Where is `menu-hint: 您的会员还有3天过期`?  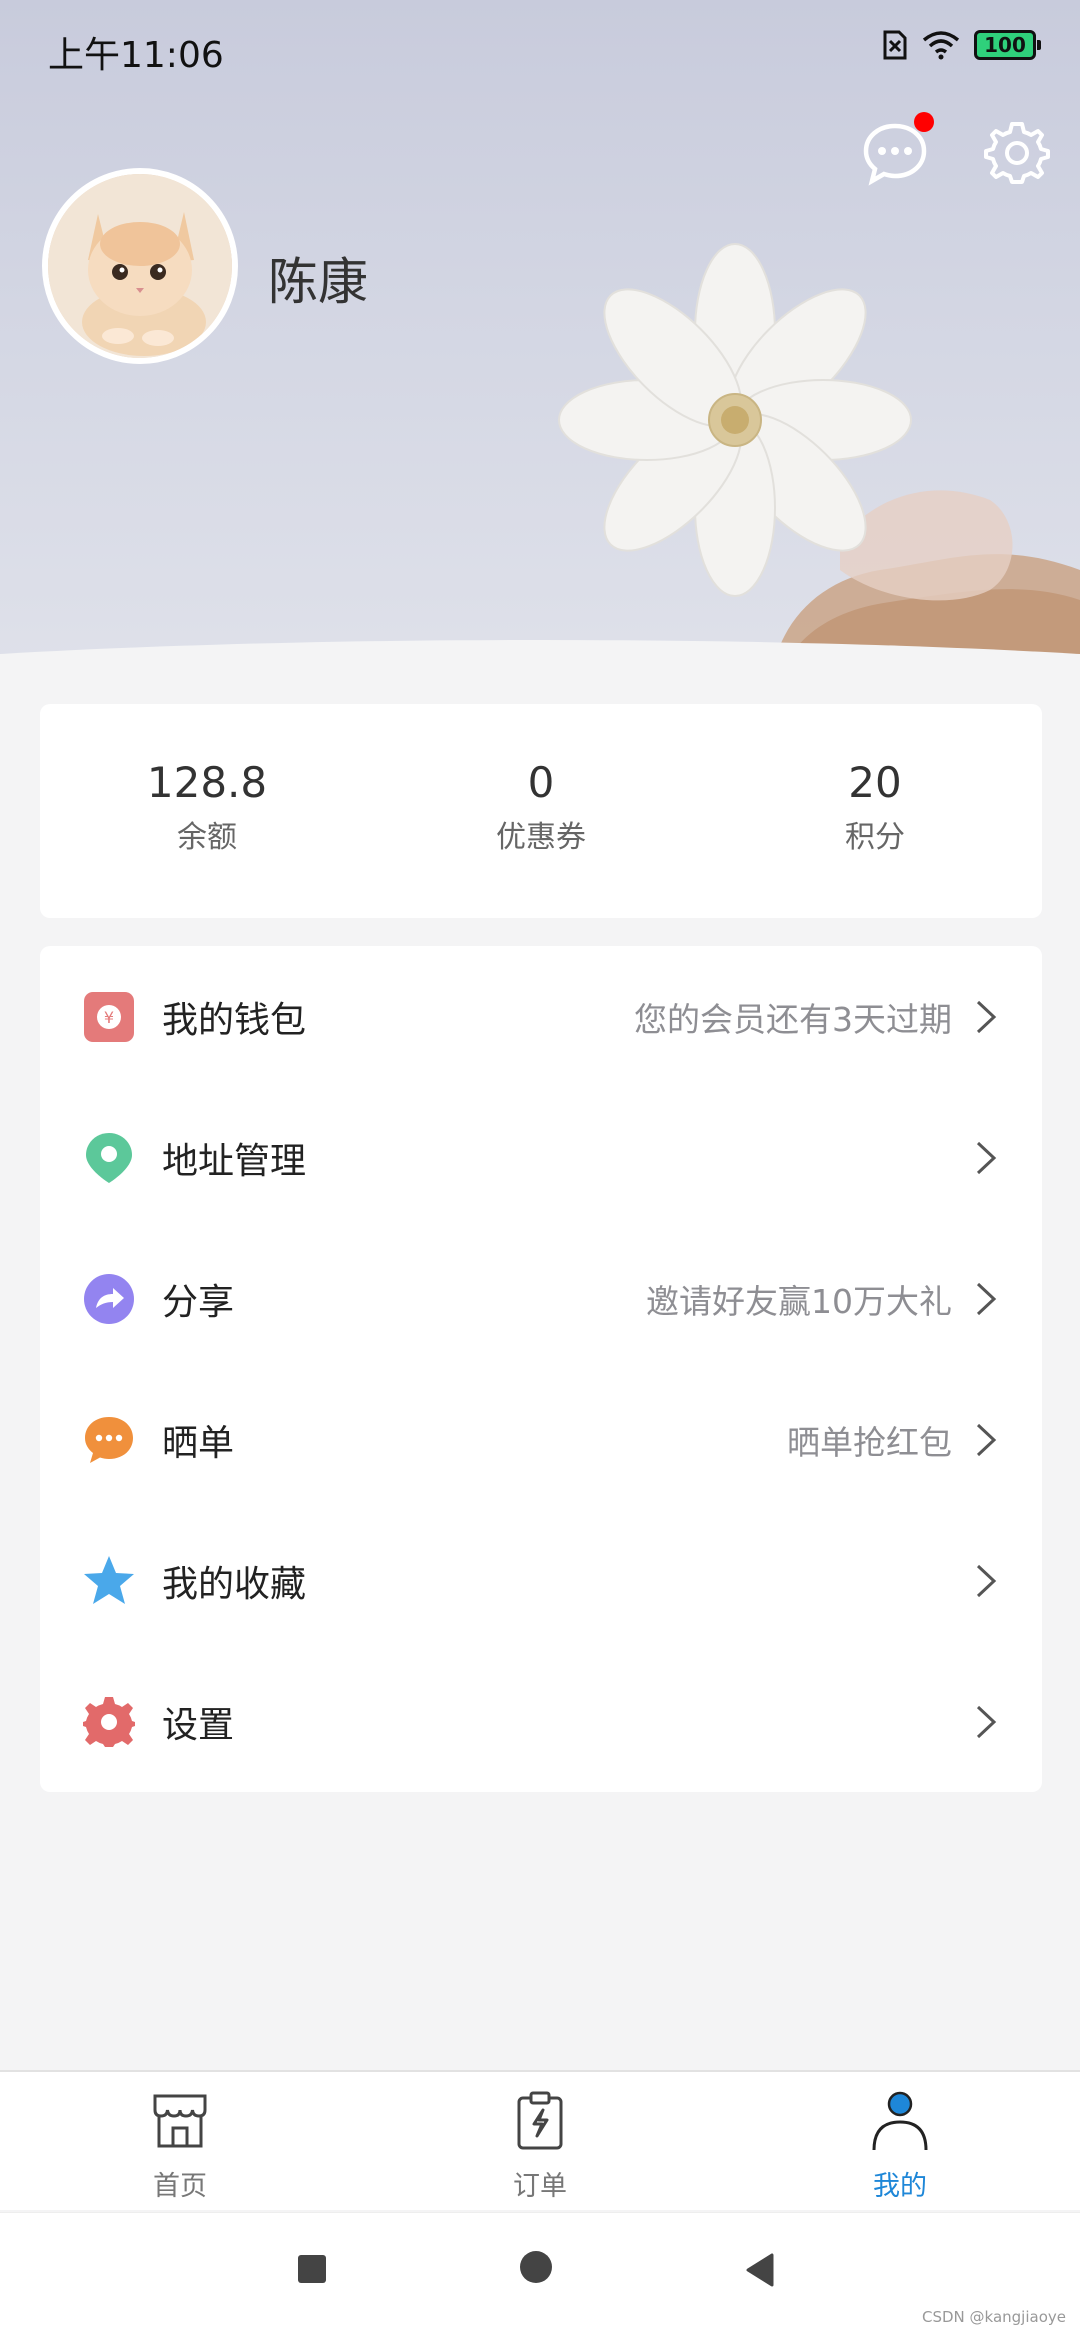
menu-hint: 您的会员还有3天过期 is located at coordinates (793, 1019).